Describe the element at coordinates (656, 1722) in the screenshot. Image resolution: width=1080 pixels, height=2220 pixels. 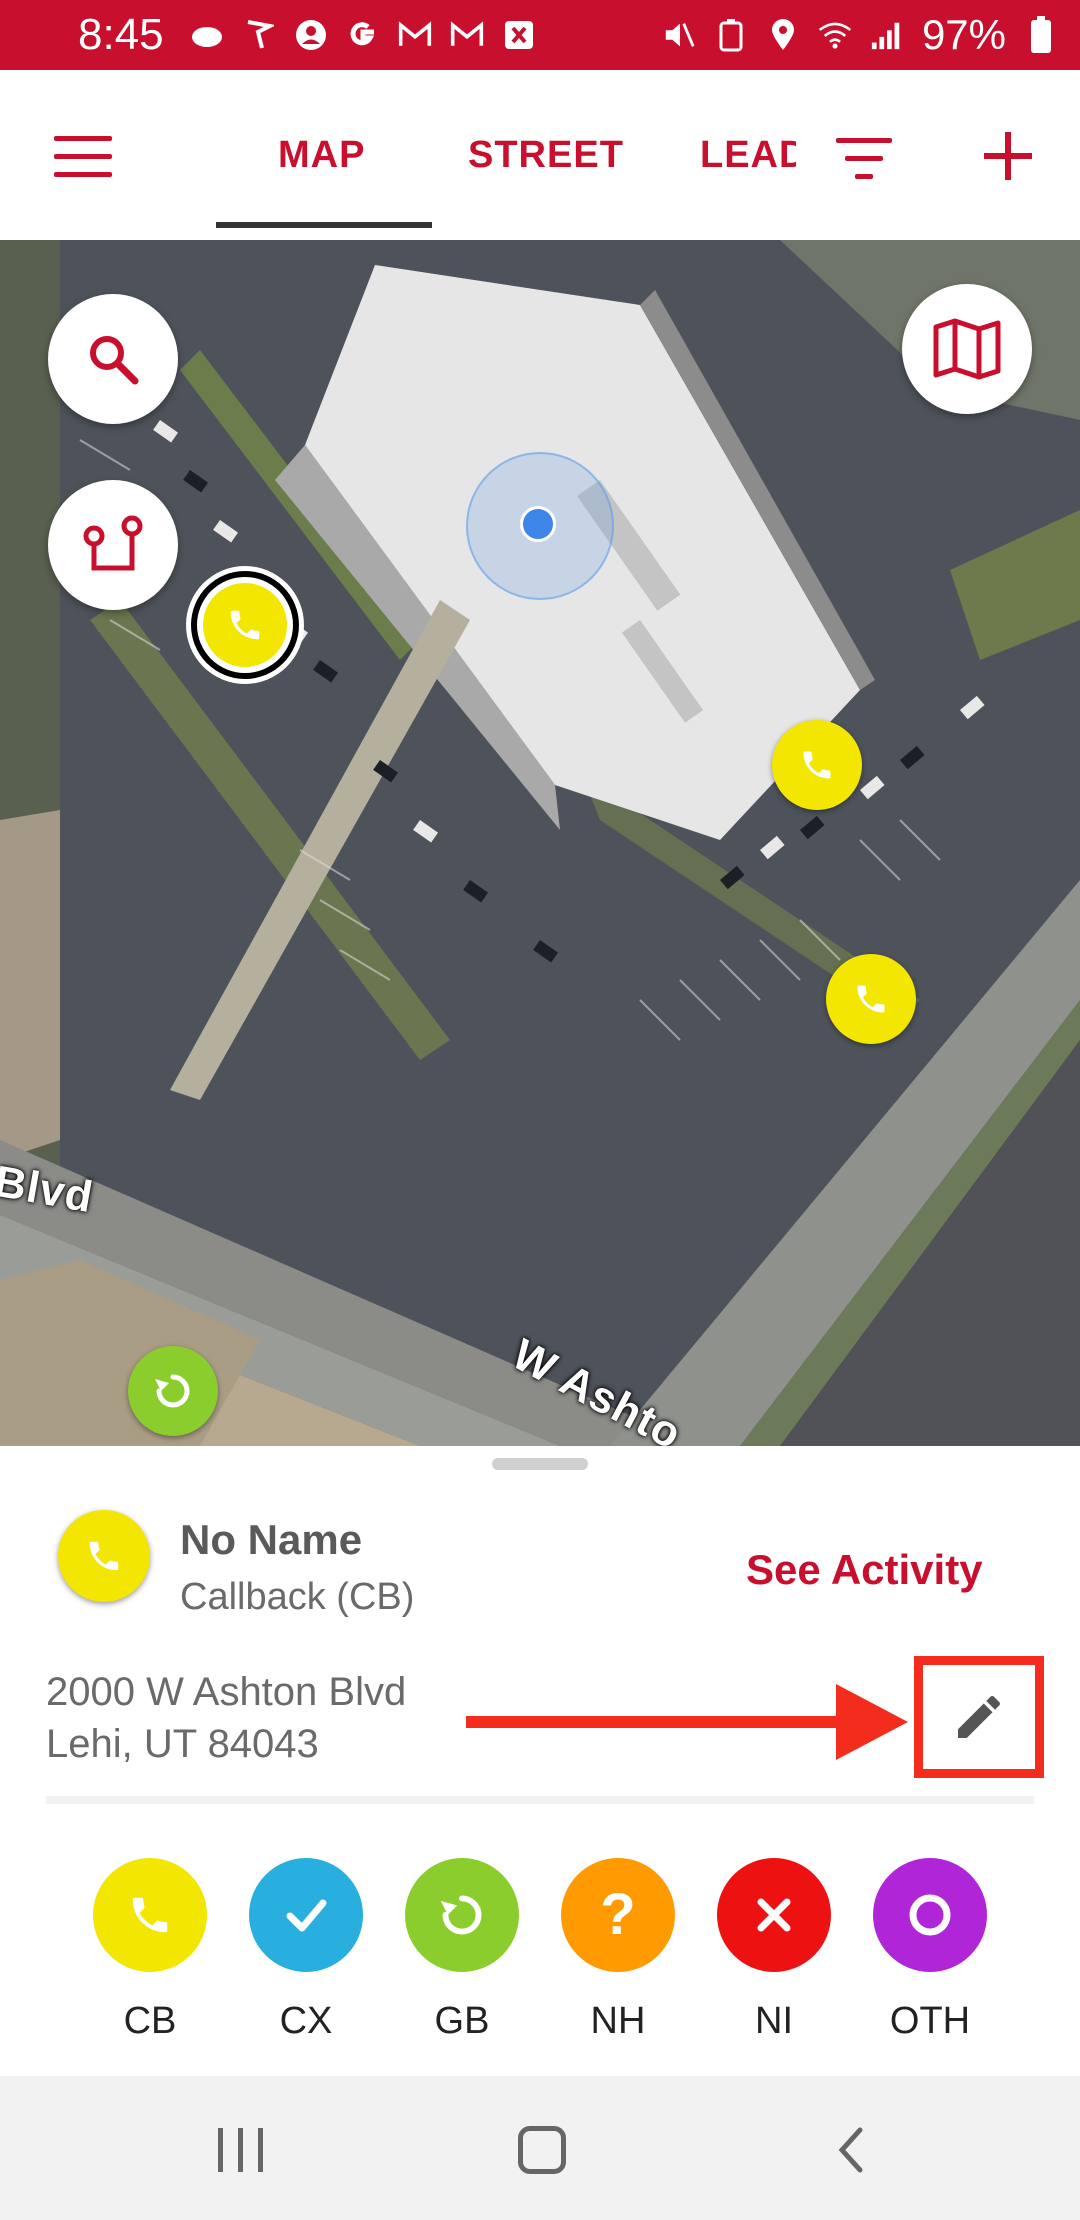
I see `annotation-arrow` at that location.